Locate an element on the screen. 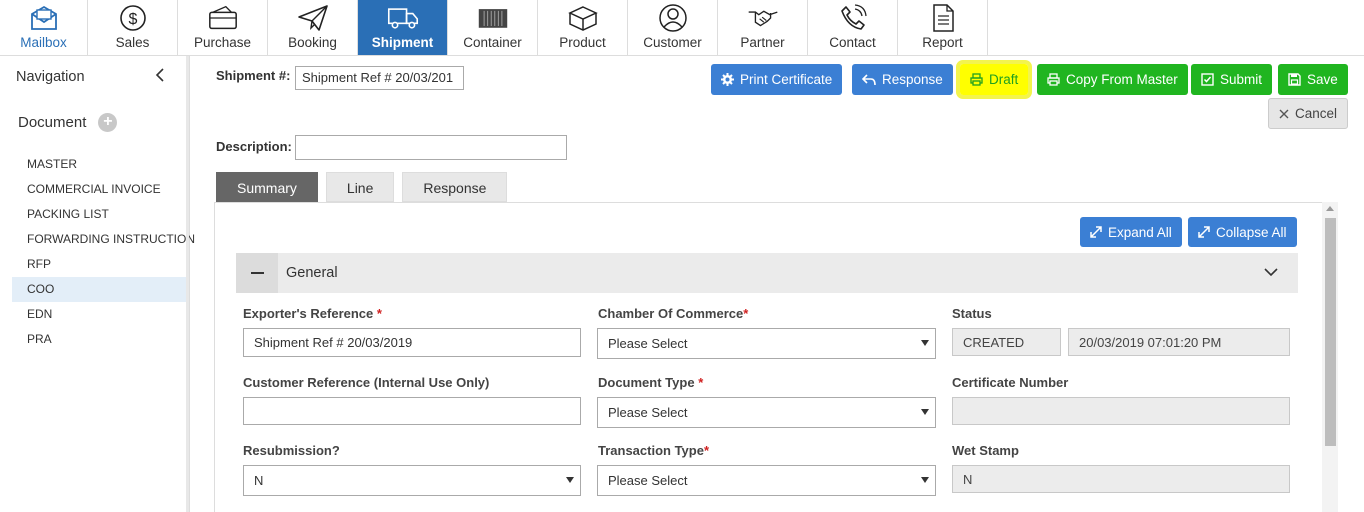  nav-customer-label: Customer is located at coordinates (672, 42).